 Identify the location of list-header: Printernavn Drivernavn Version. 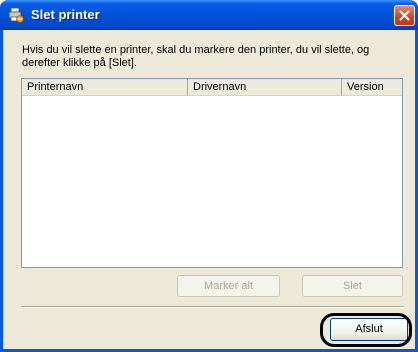
(212, 88).